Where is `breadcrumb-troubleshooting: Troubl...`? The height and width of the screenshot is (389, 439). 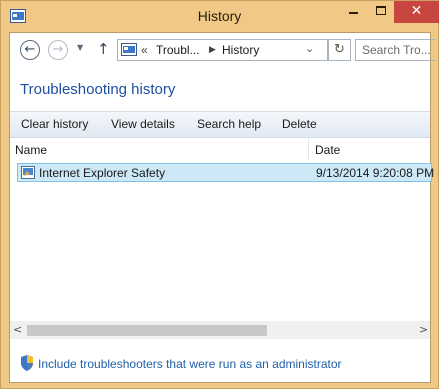
breadcrumb-troubleshooting: Troubl... is located at coordinates (178, 50).